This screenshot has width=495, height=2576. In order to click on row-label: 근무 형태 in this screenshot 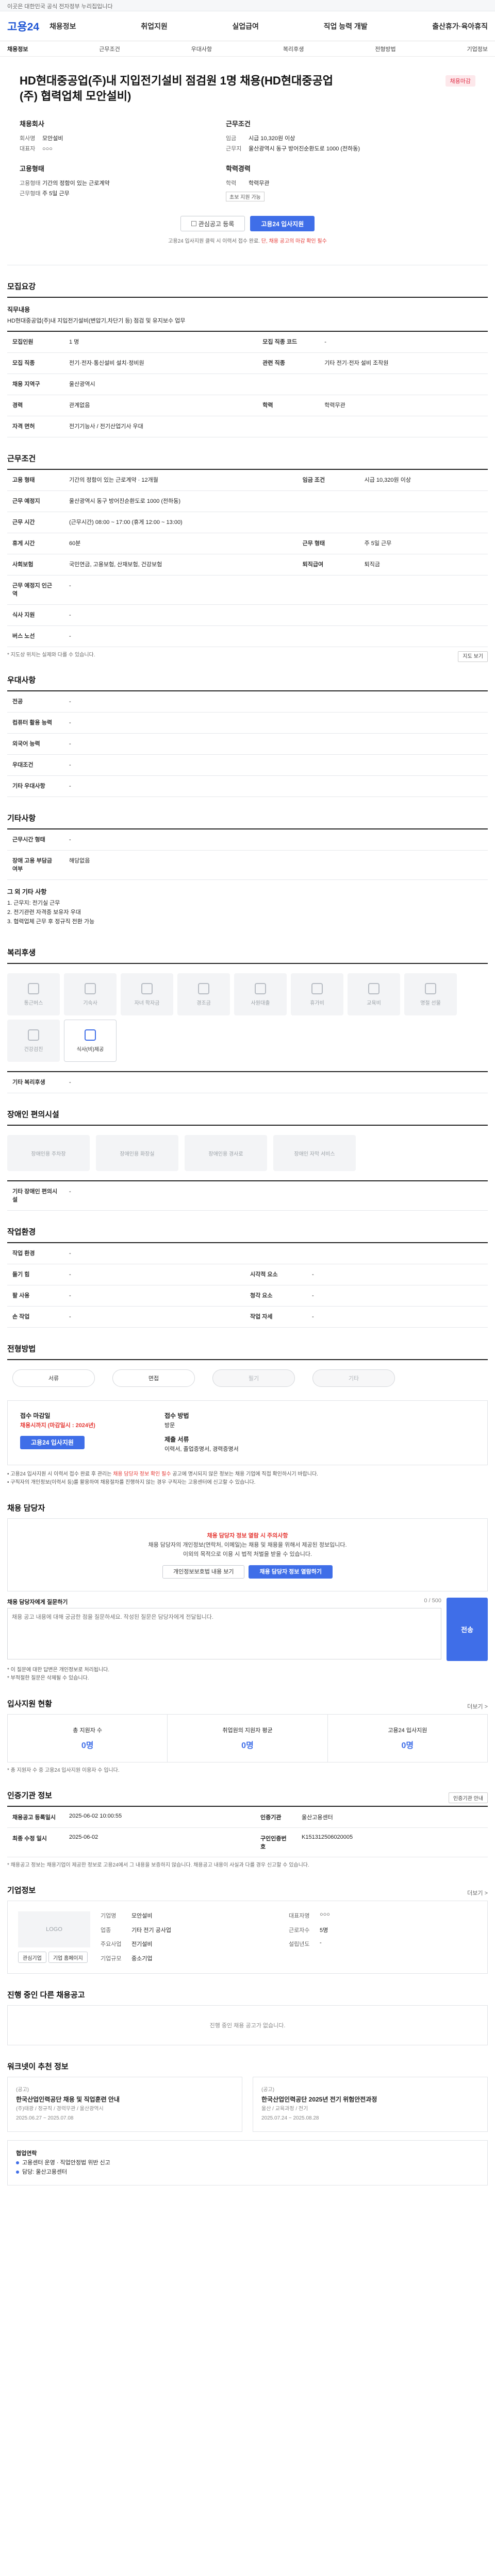, I will do `click(328, 543)`.